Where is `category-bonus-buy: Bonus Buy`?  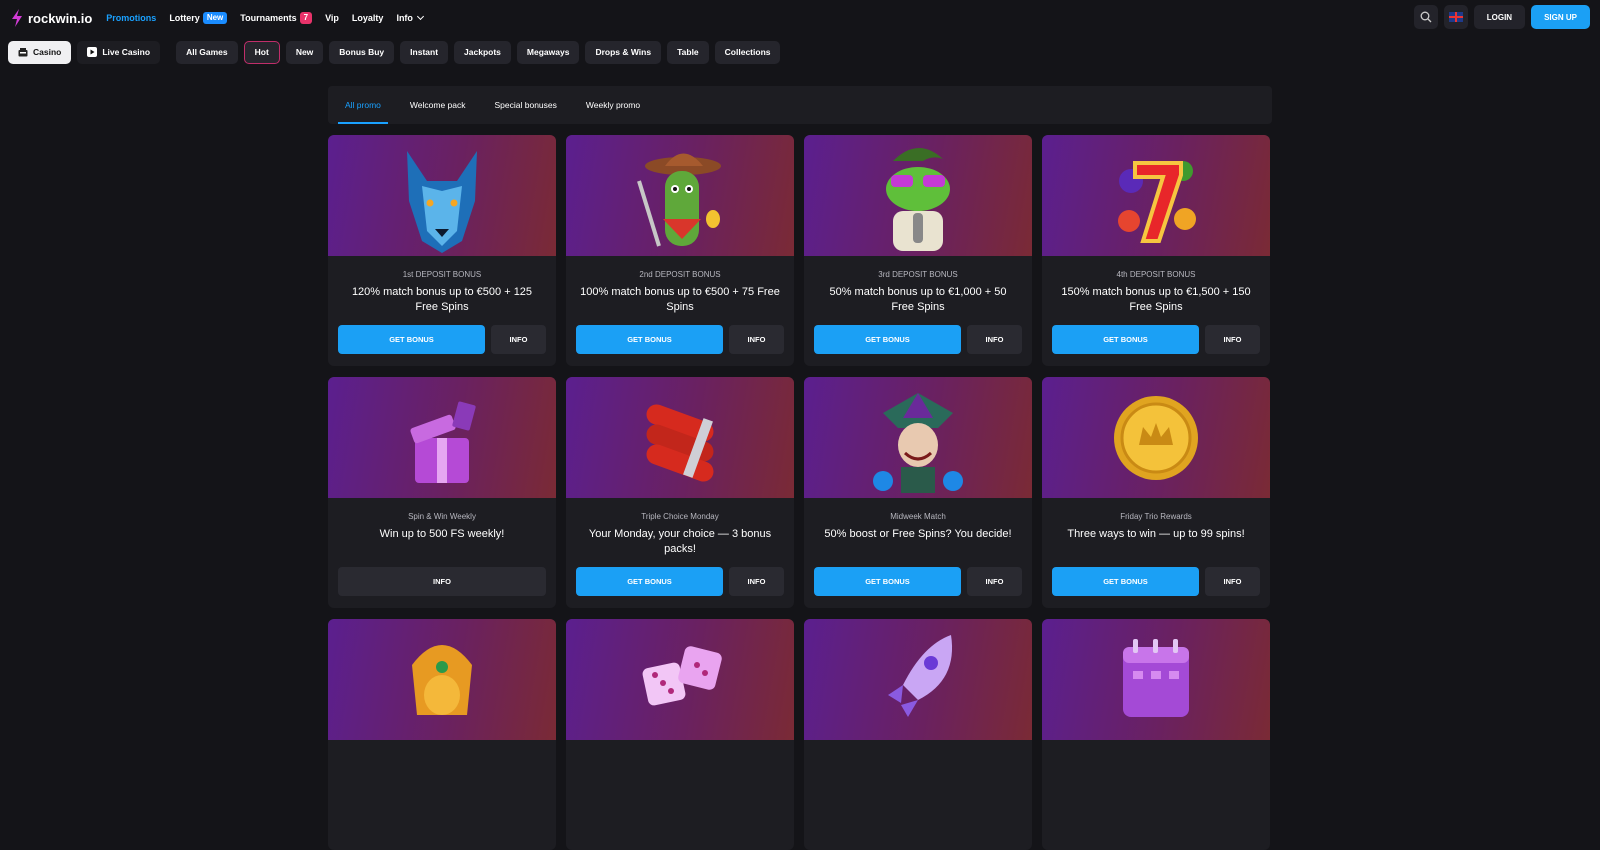
category-bonus-buy: Bonus Buy is located at coordinates (362, 52).